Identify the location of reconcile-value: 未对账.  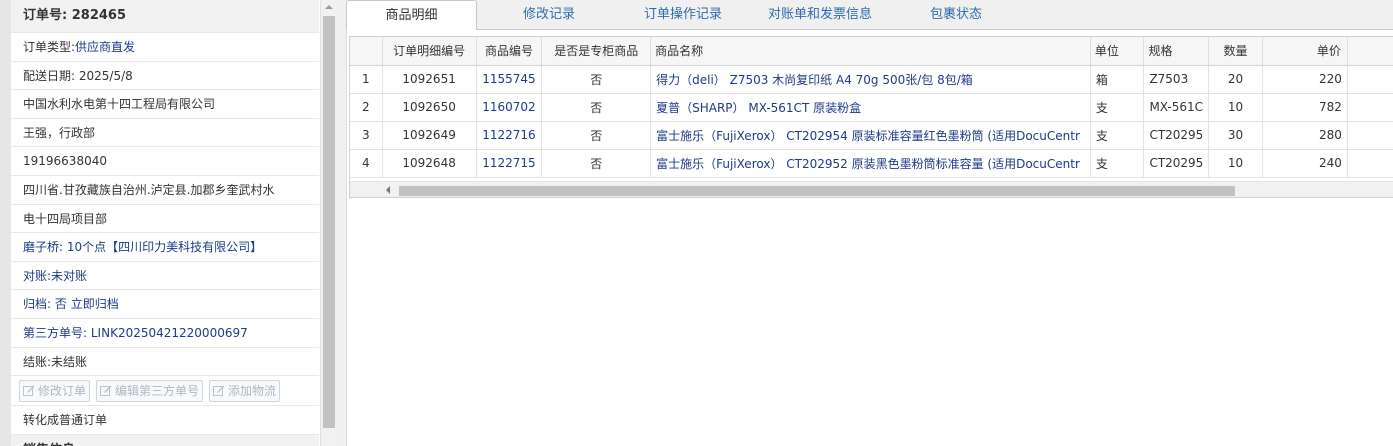
(69, 275).